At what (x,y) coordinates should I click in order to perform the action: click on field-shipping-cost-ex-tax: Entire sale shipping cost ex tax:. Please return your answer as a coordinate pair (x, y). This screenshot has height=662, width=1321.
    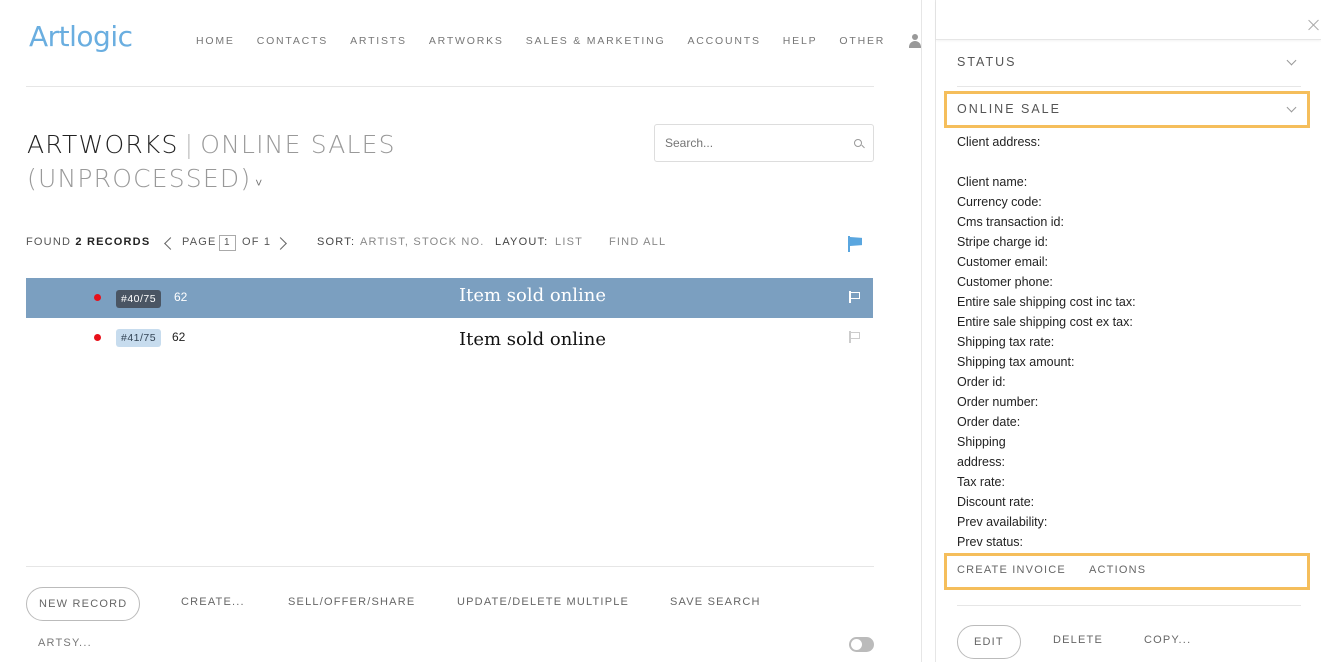
    Looking at the image, I should click on (1045, 322).